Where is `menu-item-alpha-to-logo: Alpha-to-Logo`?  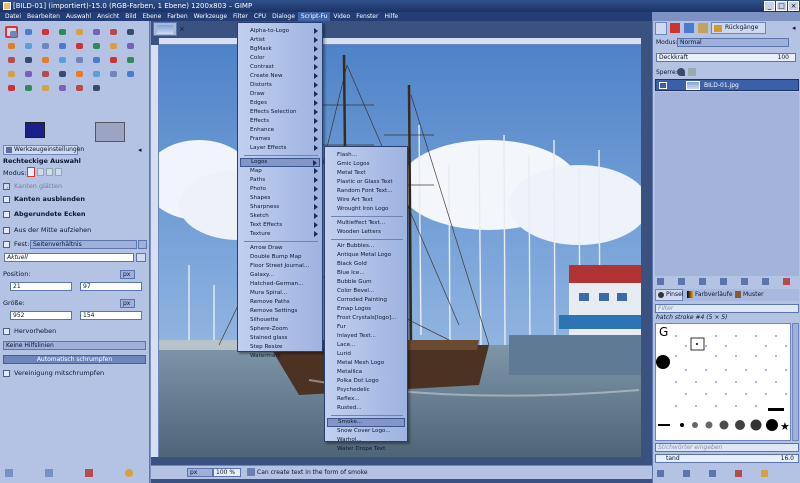 menu-item-alpha-to-logo: Alpha-to-Logo is located at coordinates (280, 31).